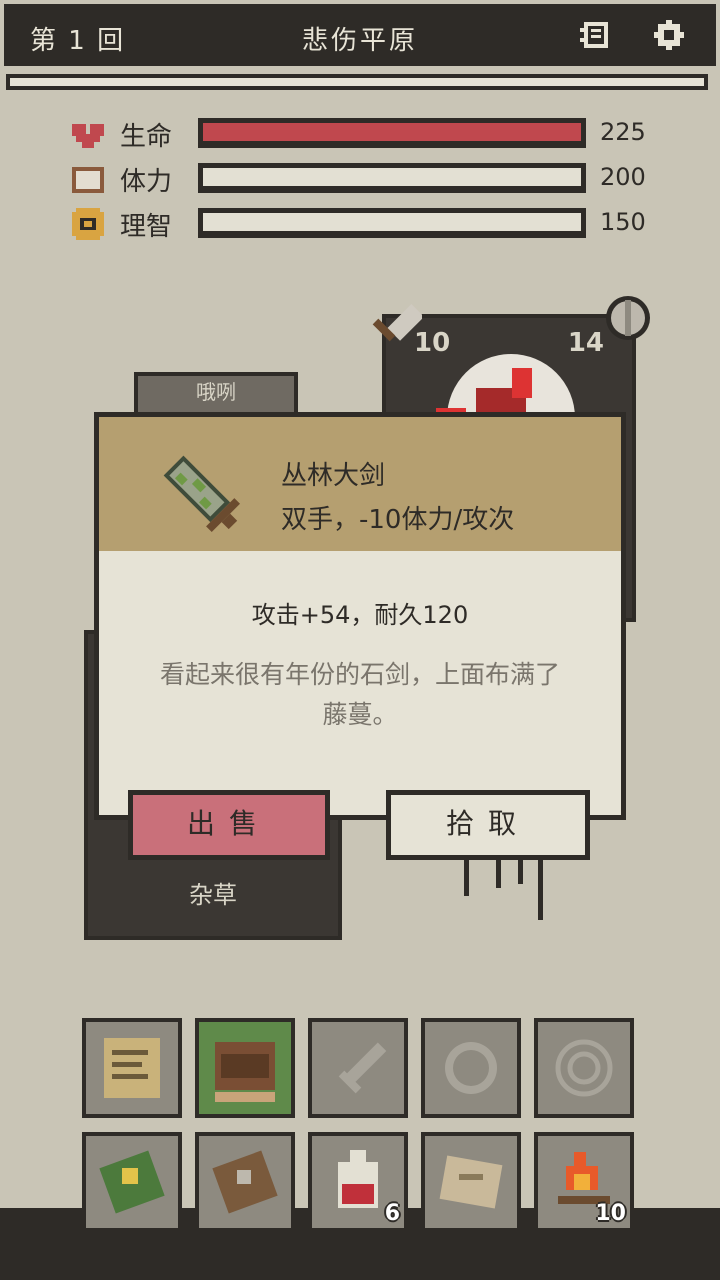 The width and height of the screenshot is (720, 1280). Describe the element at coordinates (584, 1182) in the screenshot. I see `inventory-slot-campfire: 10` at that location.